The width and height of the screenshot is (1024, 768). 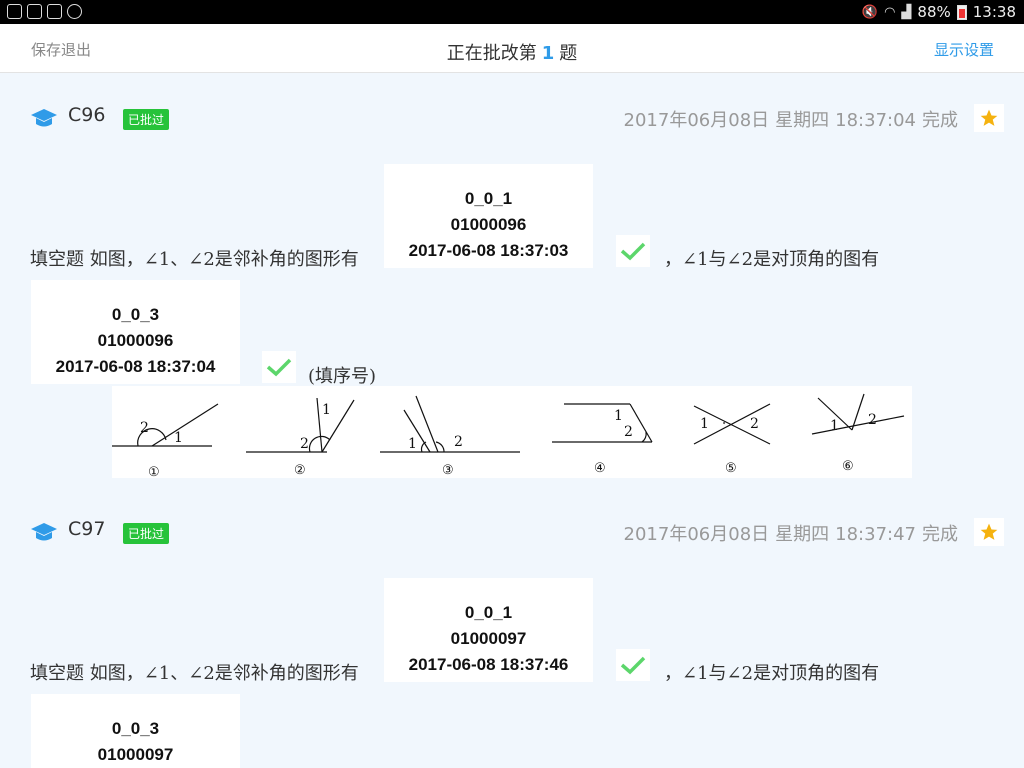 I want to click on page-title: 正在批改第 1 题, so click(x=512, y=53).